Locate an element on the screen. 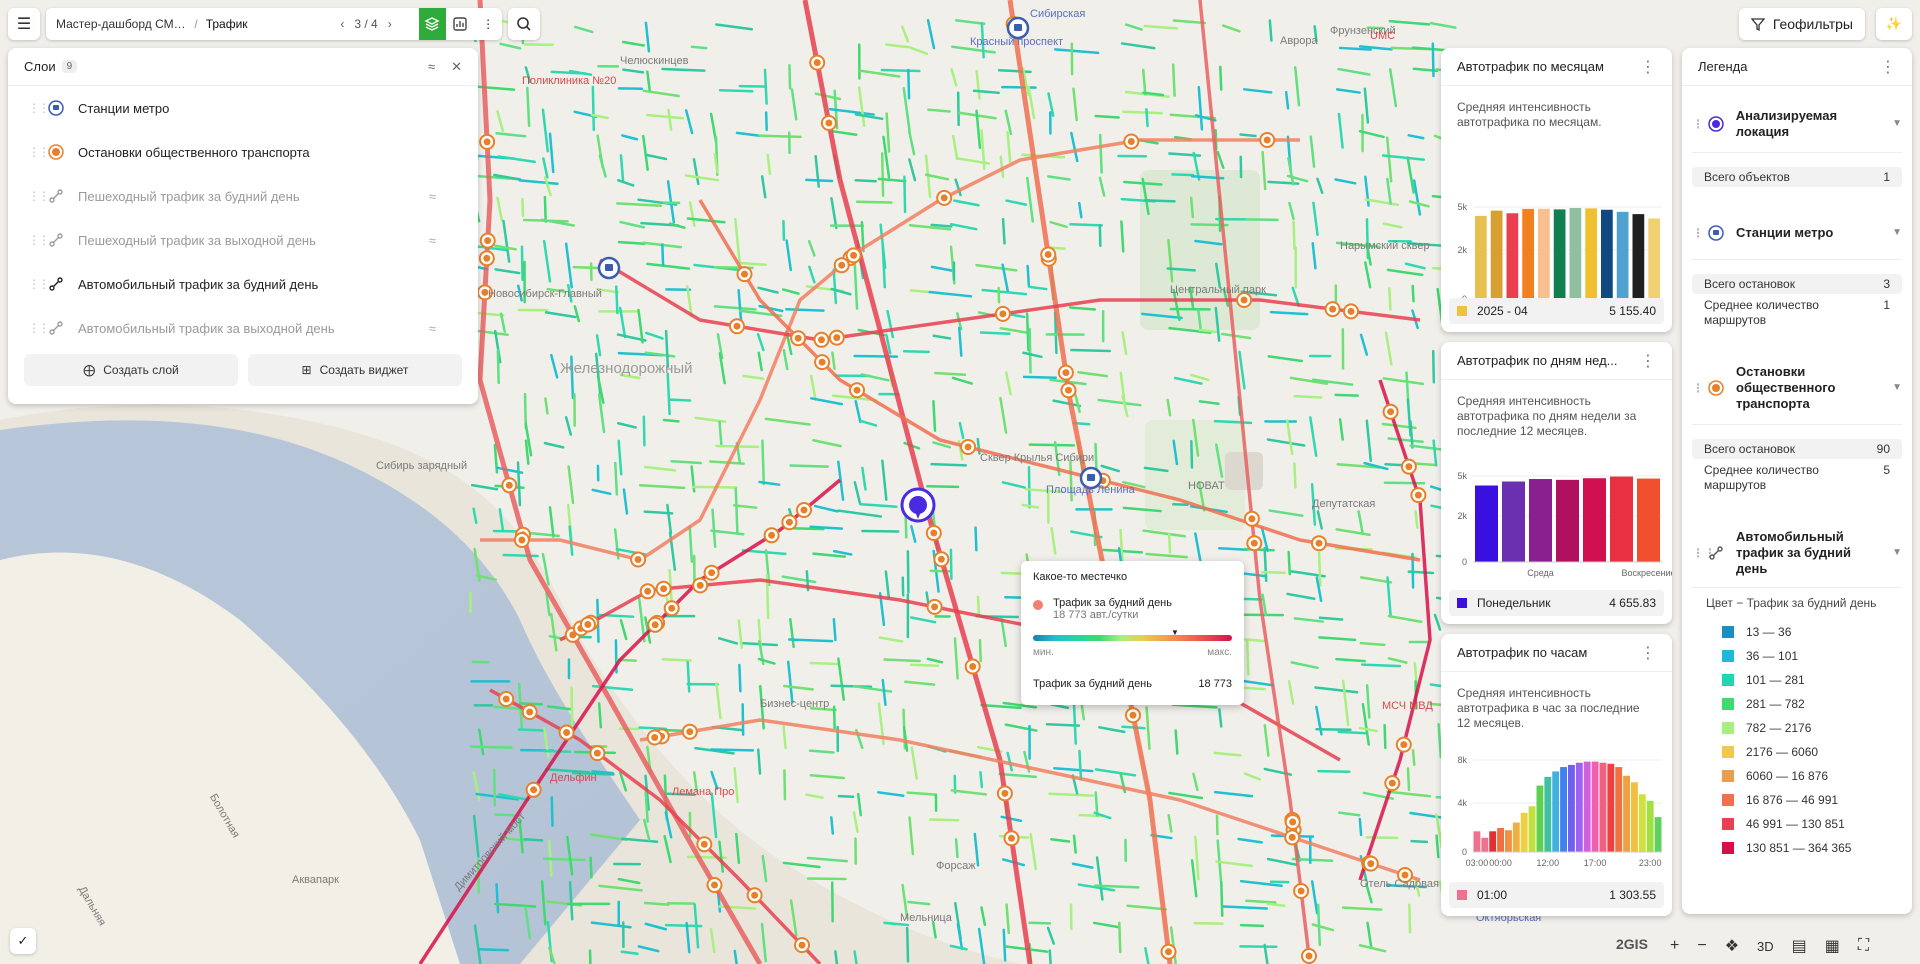 The image size is (1920, 964). legend-section-traffic: ⋮⋮ Автомобильный трафик за будний день ▼ is located at coordinates (1797, 553).